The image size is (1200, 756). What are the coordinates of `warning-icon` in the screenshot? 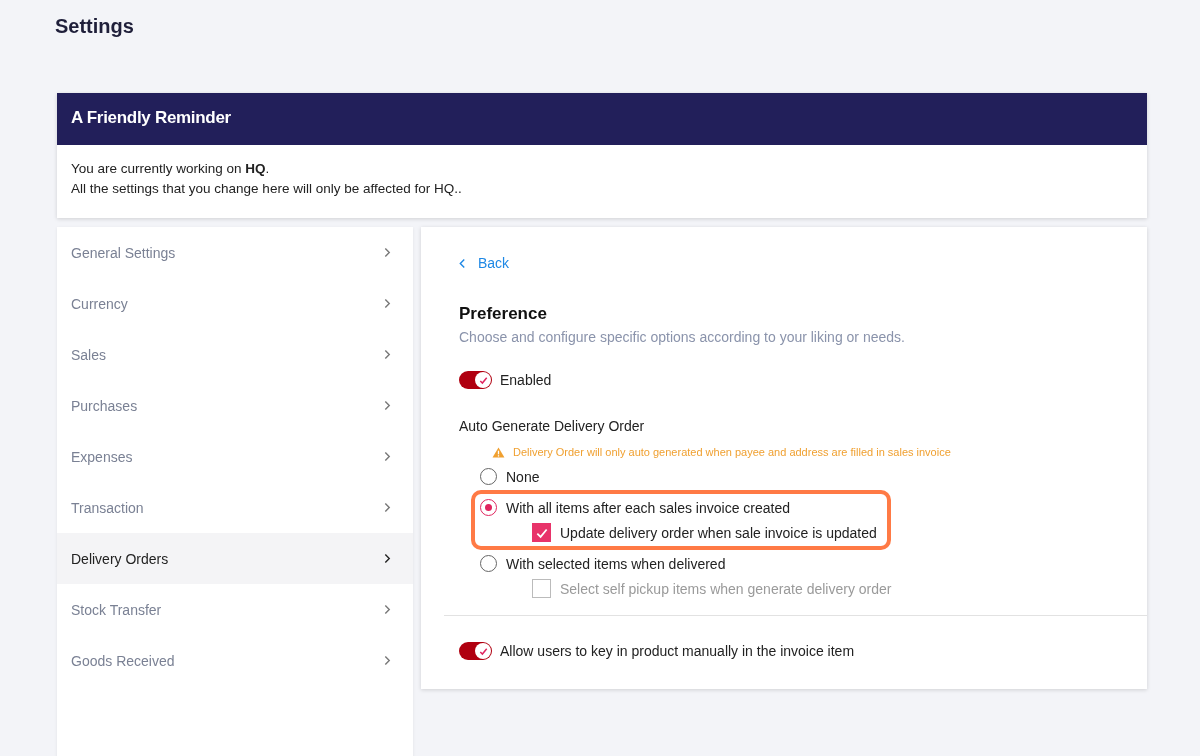 It's located at (498, 452).